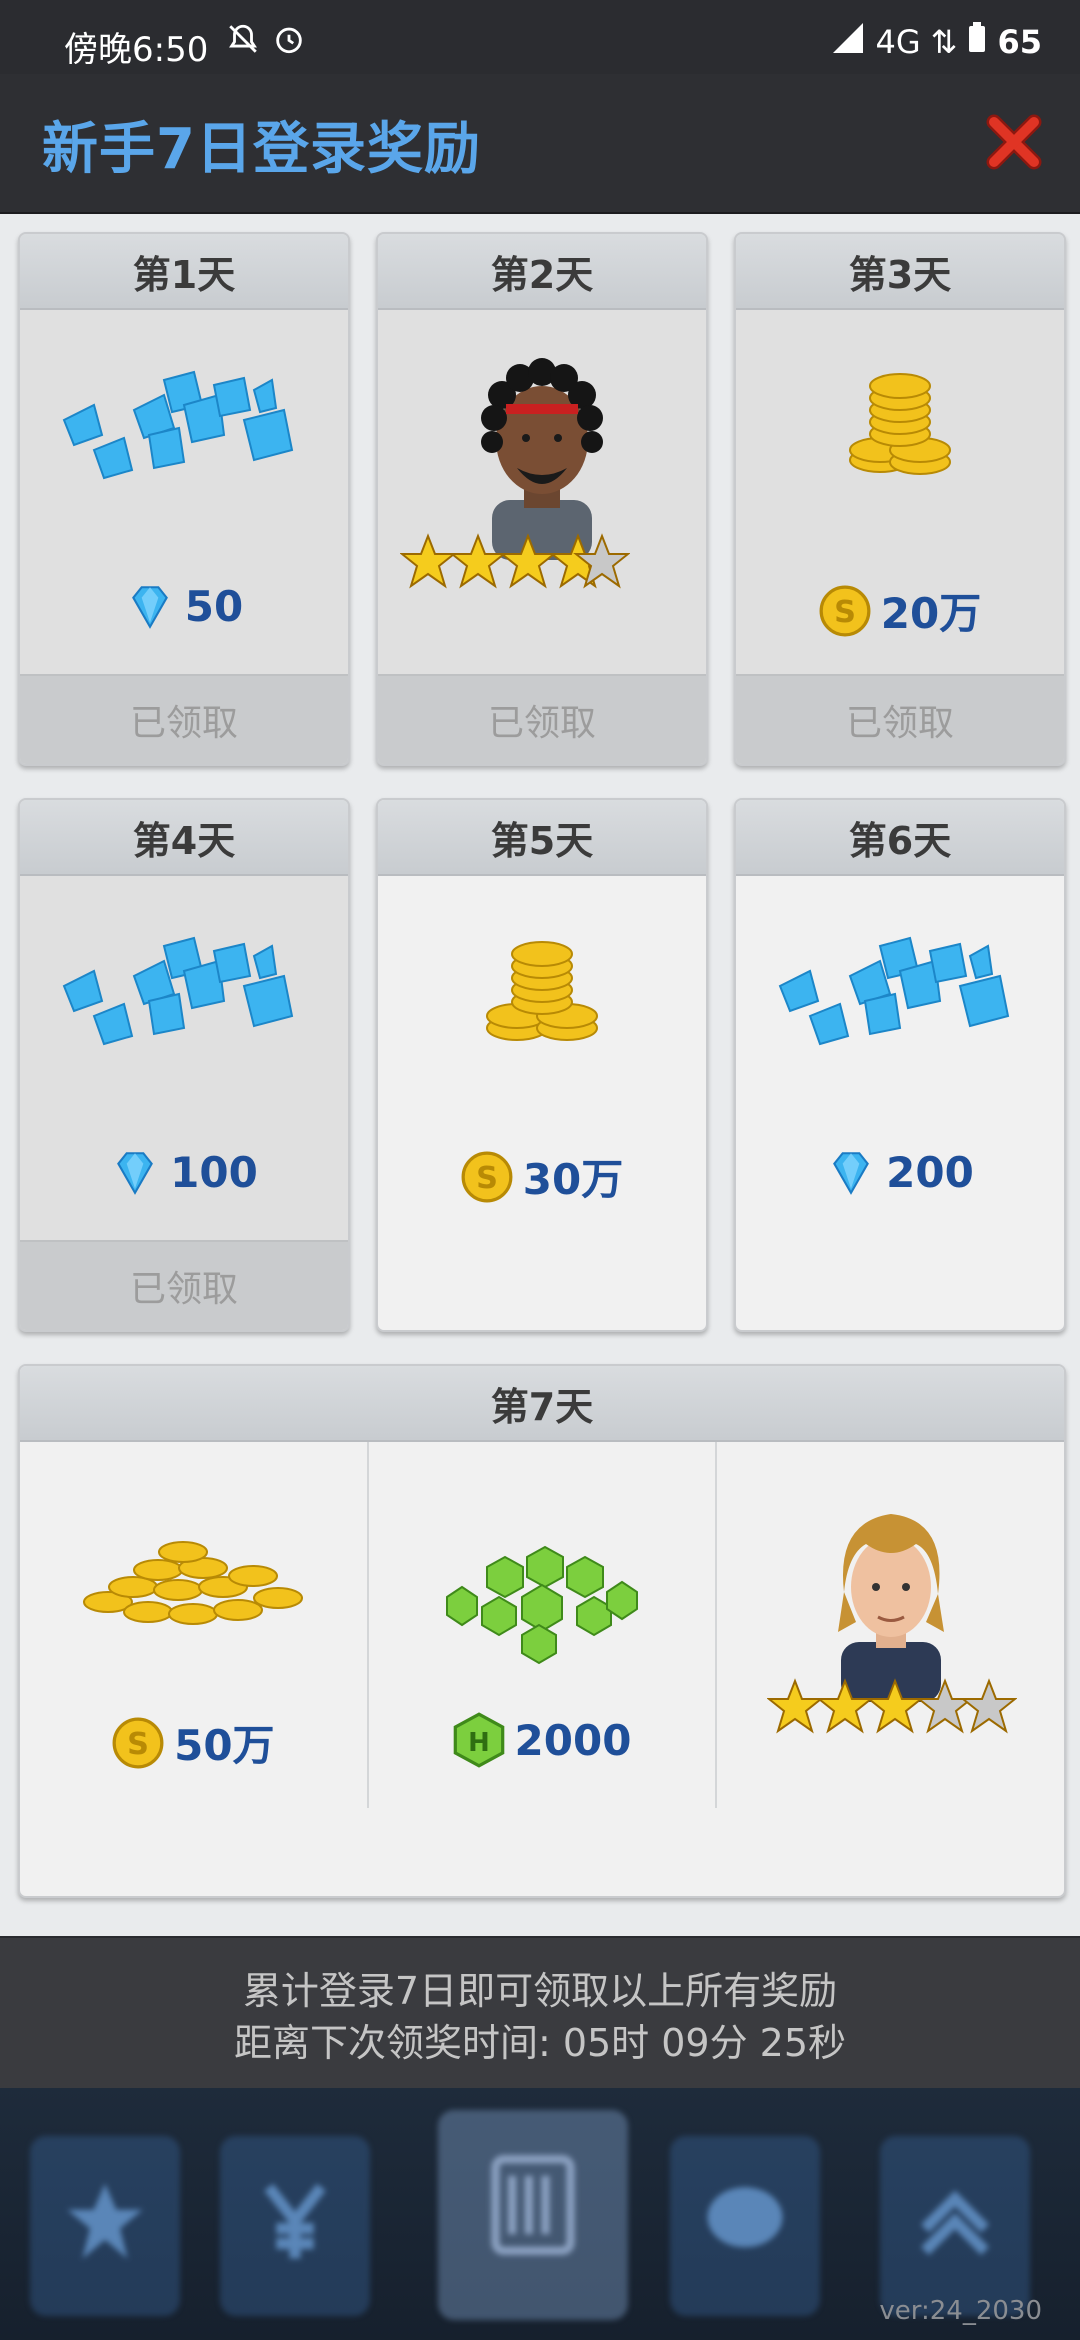 The width and height of the screenshot is (1080, 2340). What do you see at coordinates (977, 42) in the screenshot?
I see `battery-icon` at bounding box center [977, 42].